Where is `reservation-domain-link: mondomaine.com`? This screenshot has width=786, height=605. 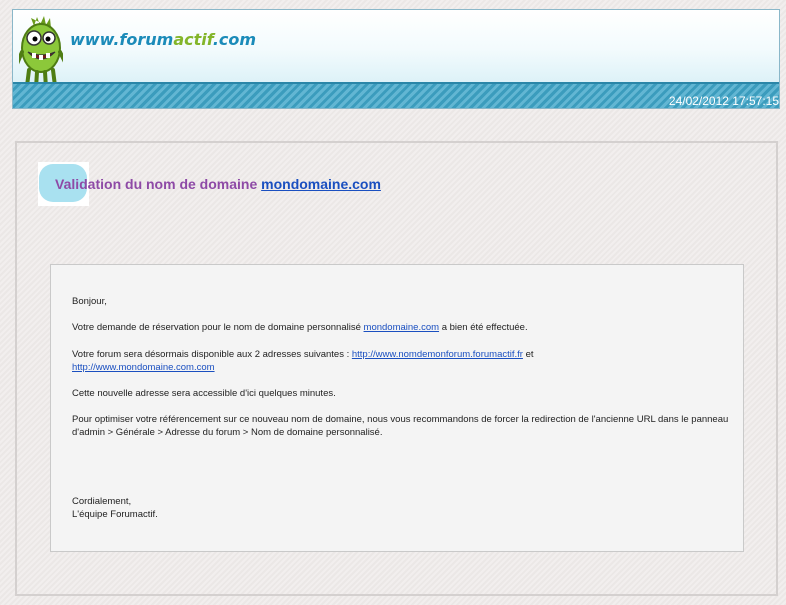 reservation-domain-link: mondomaine.com is located at coordinates (402, 327).